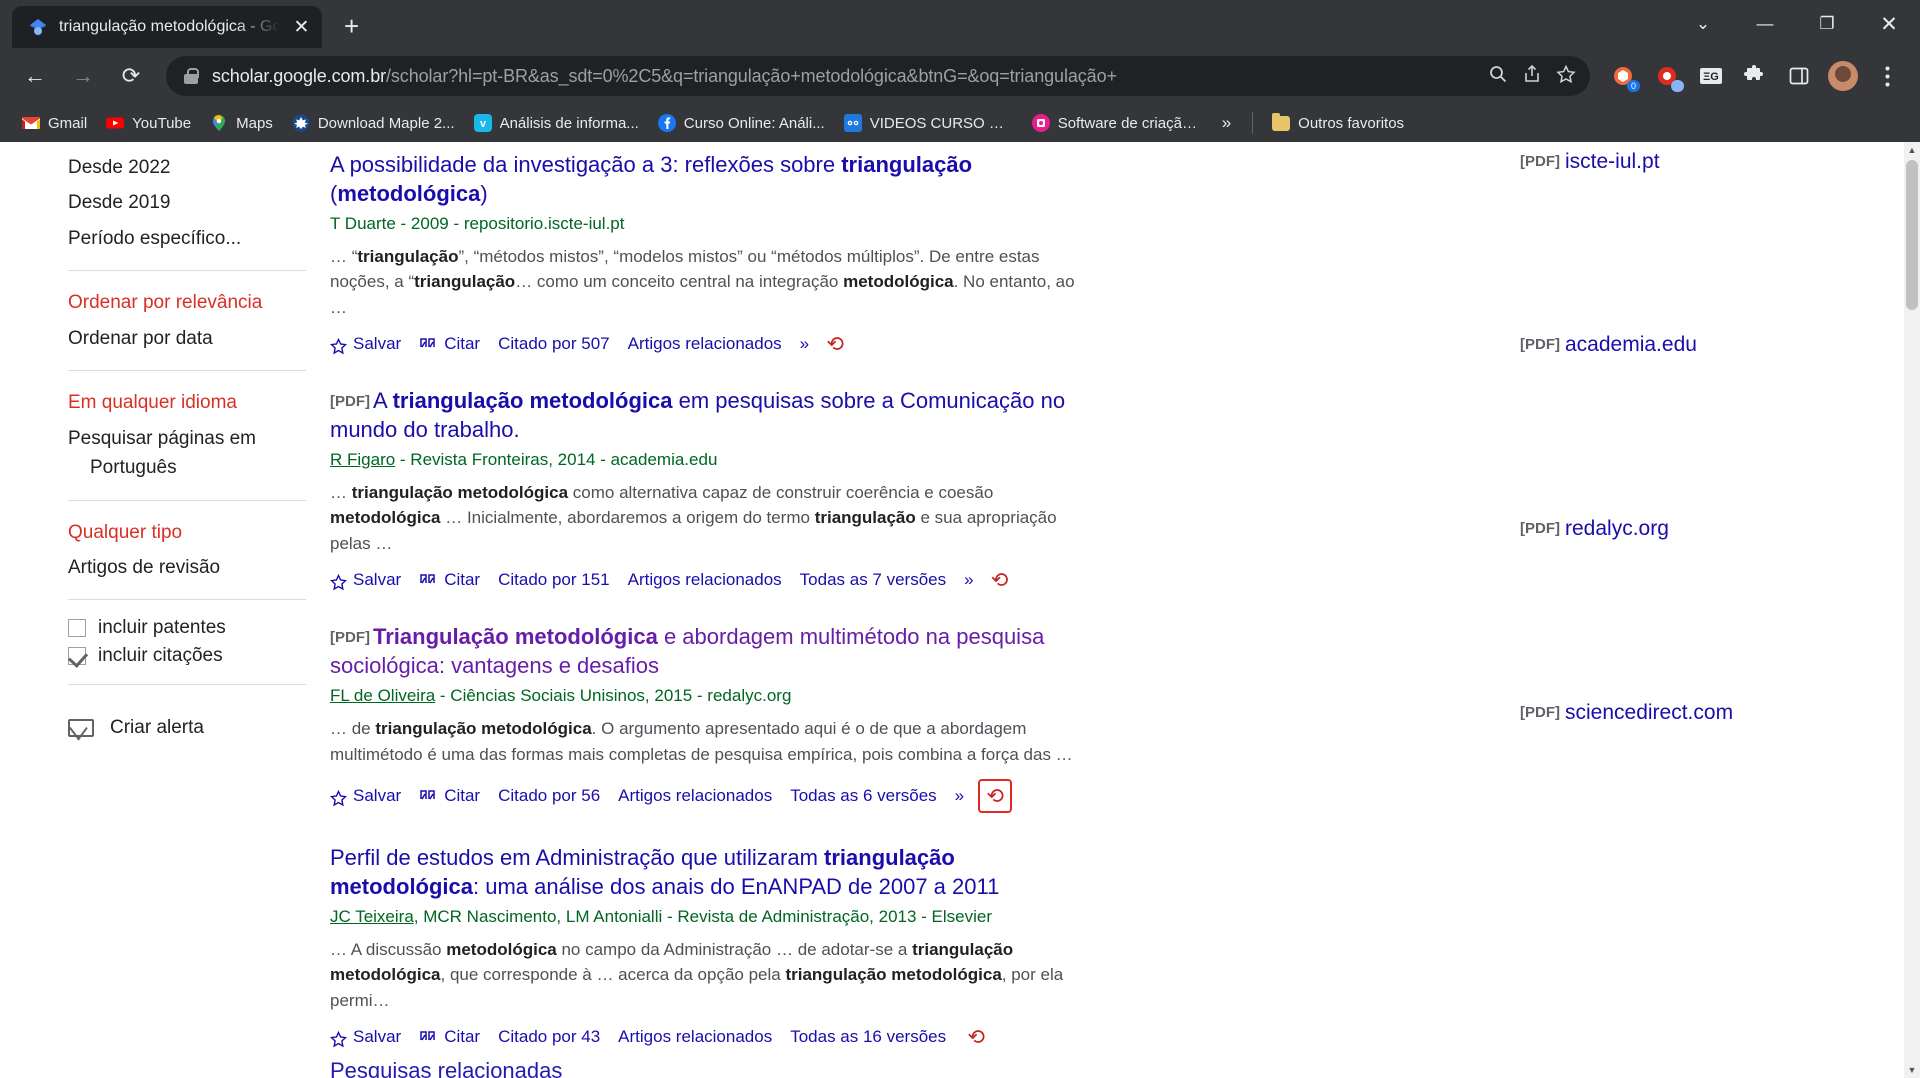  Describe the element at coordinates (1765, 24) in the screenshot. I see `window-minimize-button: —` at that location.